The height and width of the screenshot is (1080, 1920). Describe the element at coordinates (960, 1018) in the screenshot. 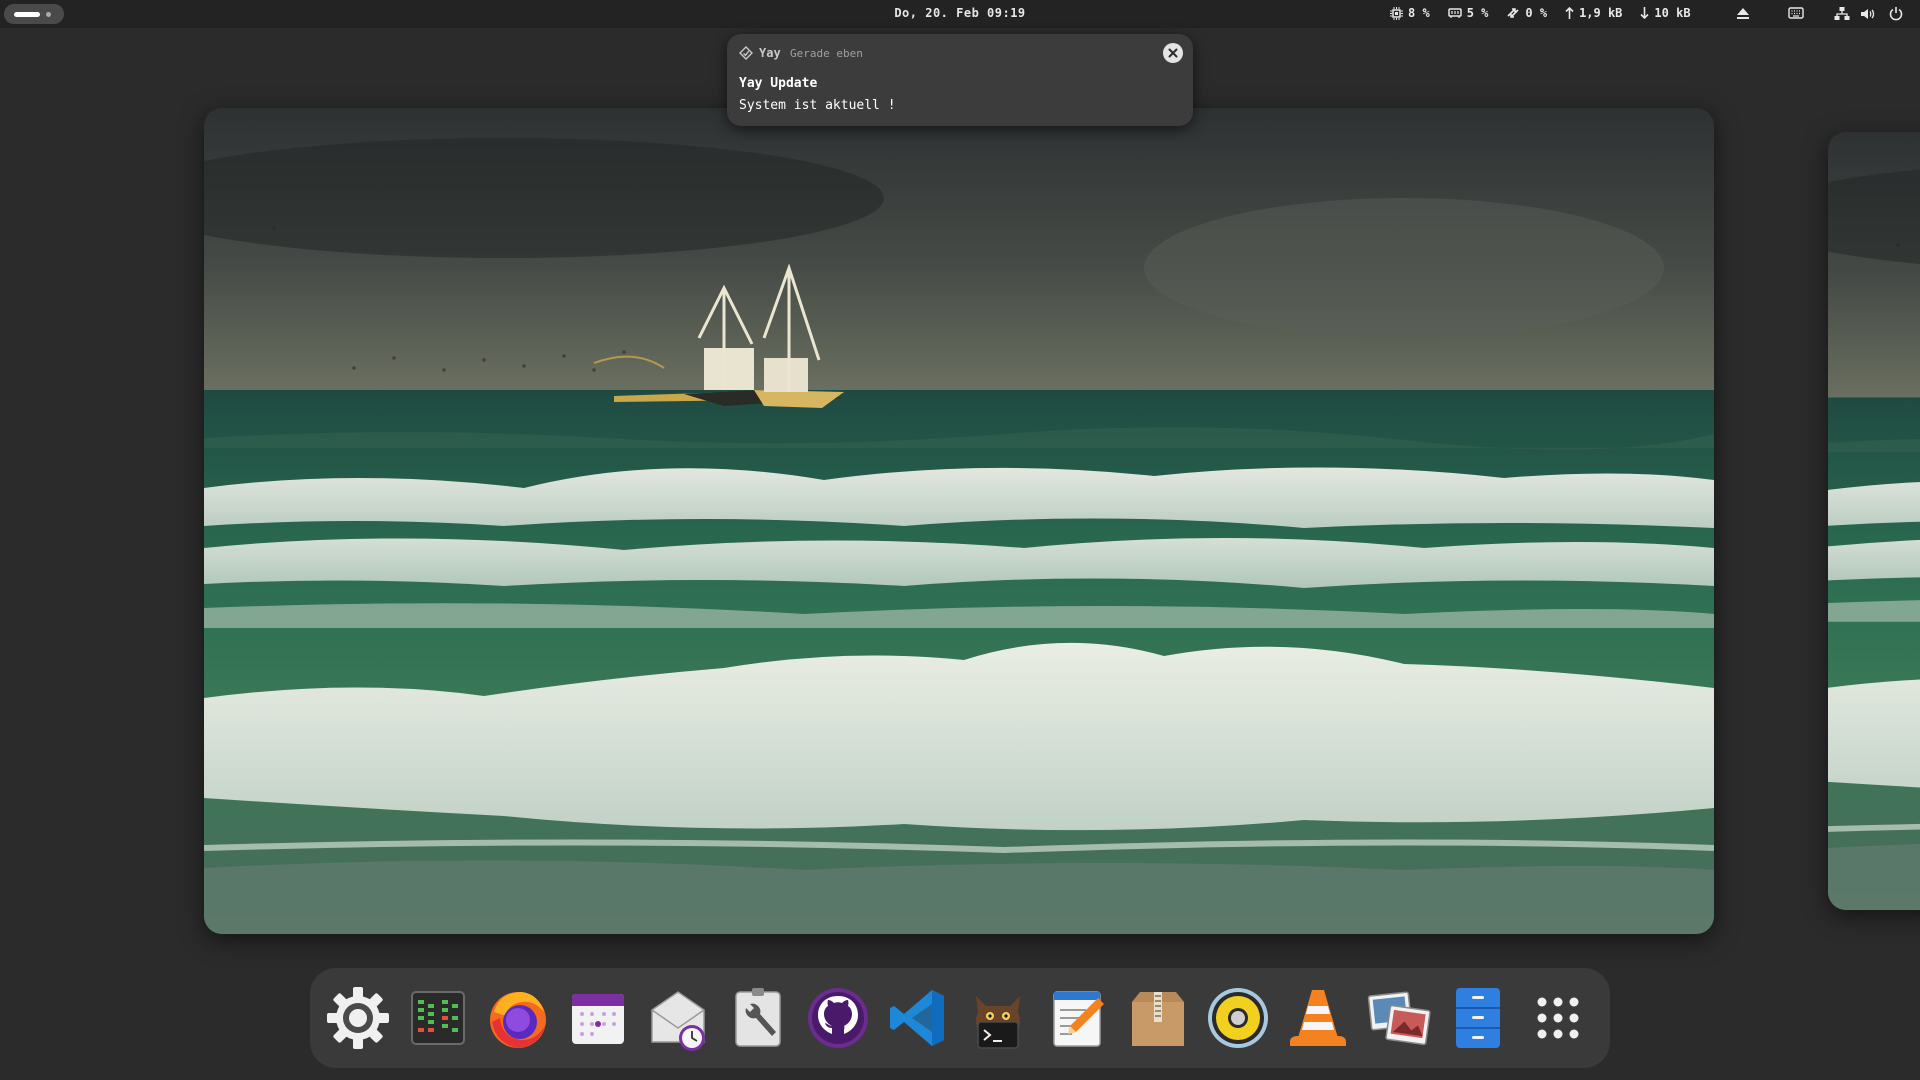

I see `dock` at that location.